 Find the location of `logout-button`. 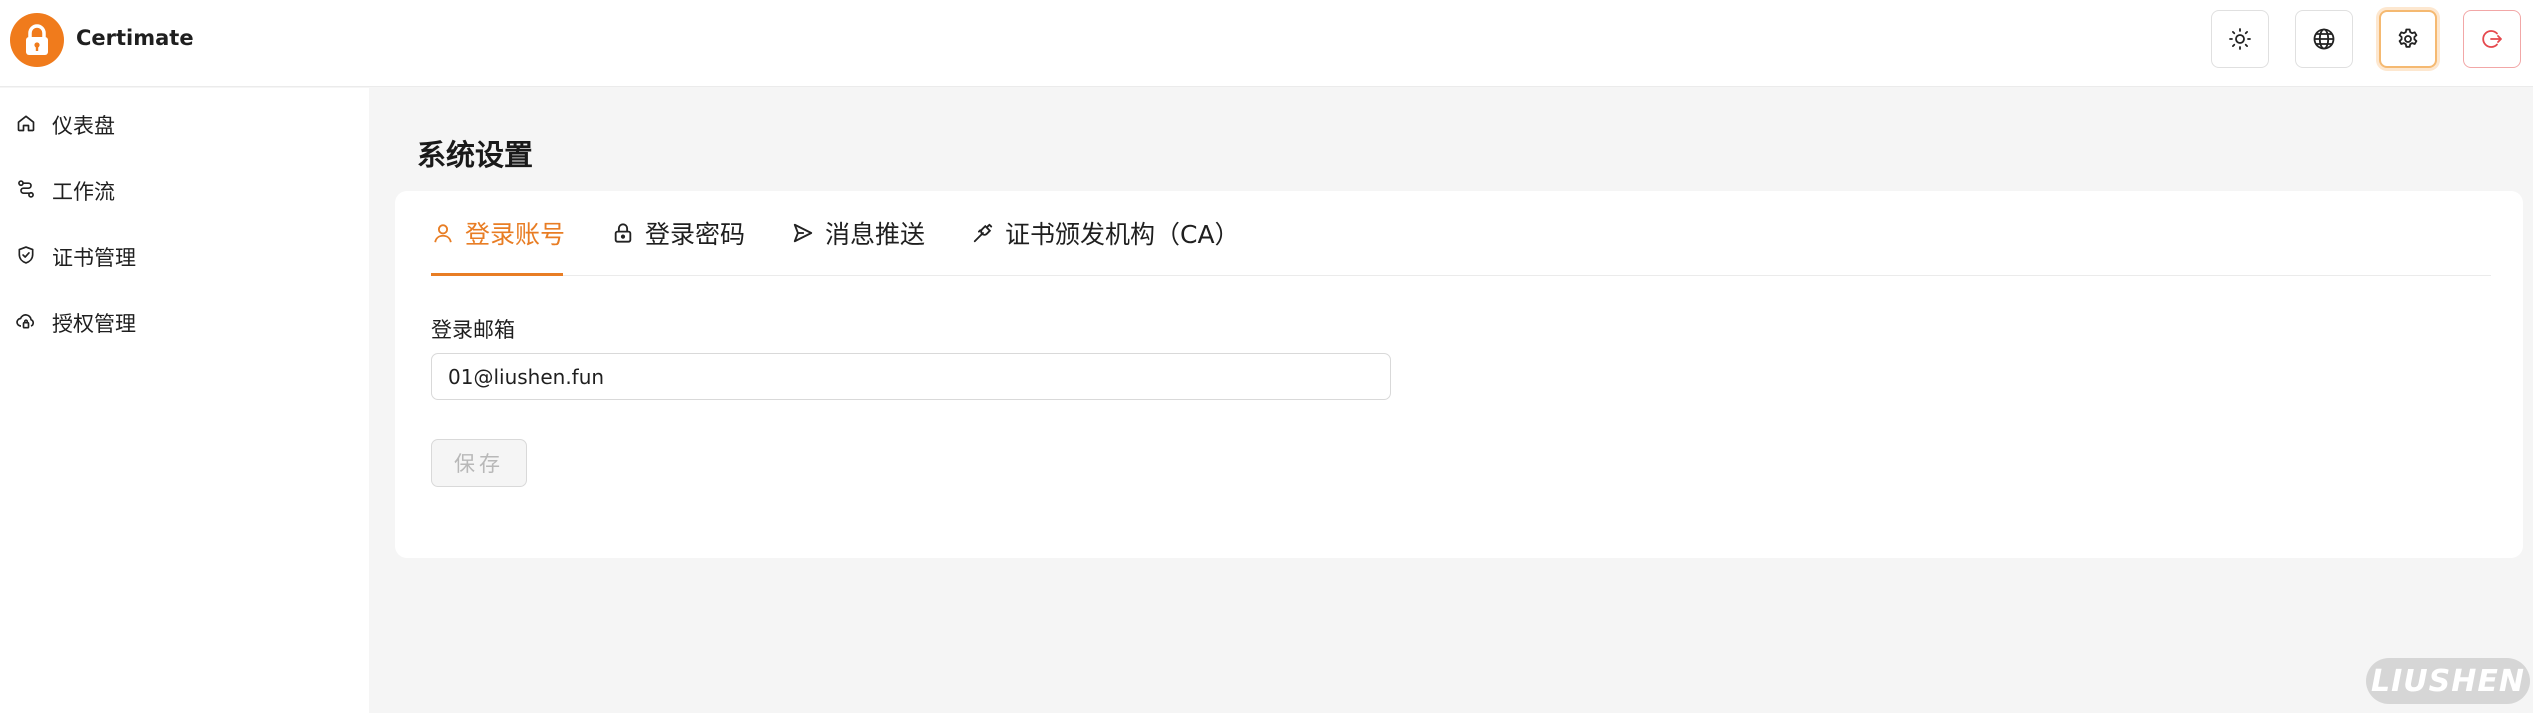

logout-button is located at coordinates (2492, 39).